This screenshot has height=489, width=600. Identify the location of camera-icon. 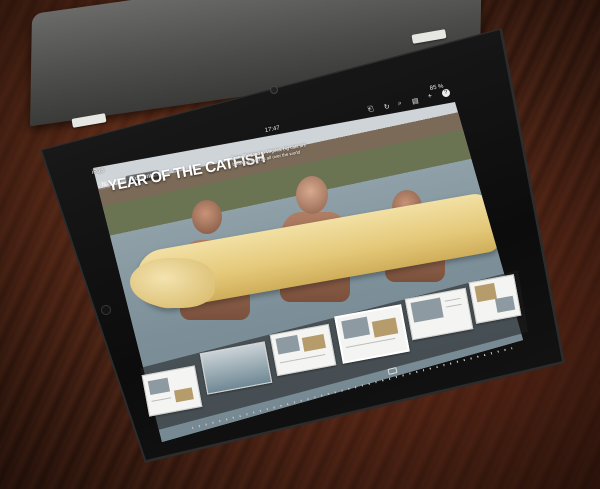
(274, 90).